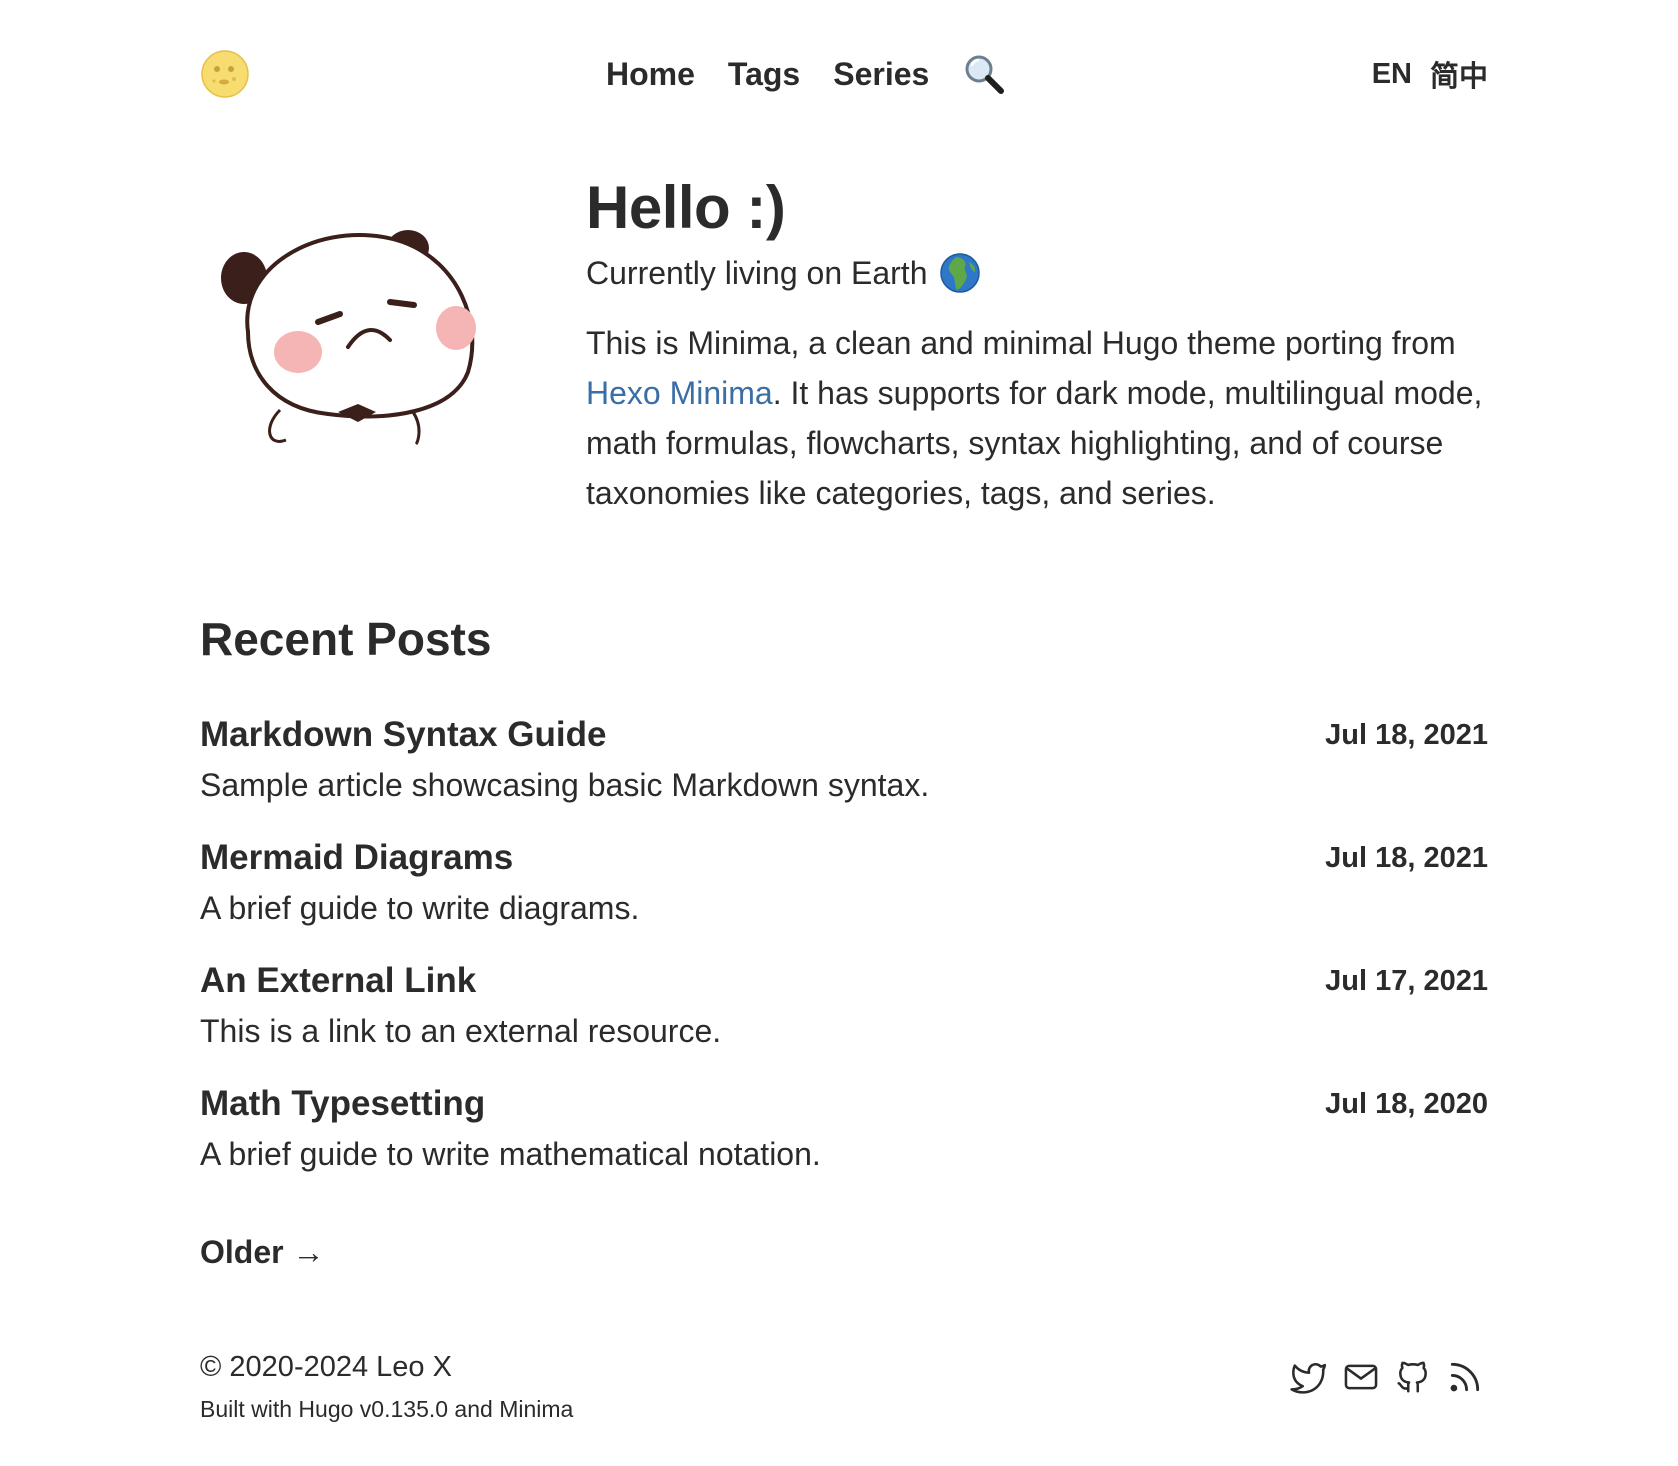  I want to click on lang-zh: 简中, so click(1459, 74).